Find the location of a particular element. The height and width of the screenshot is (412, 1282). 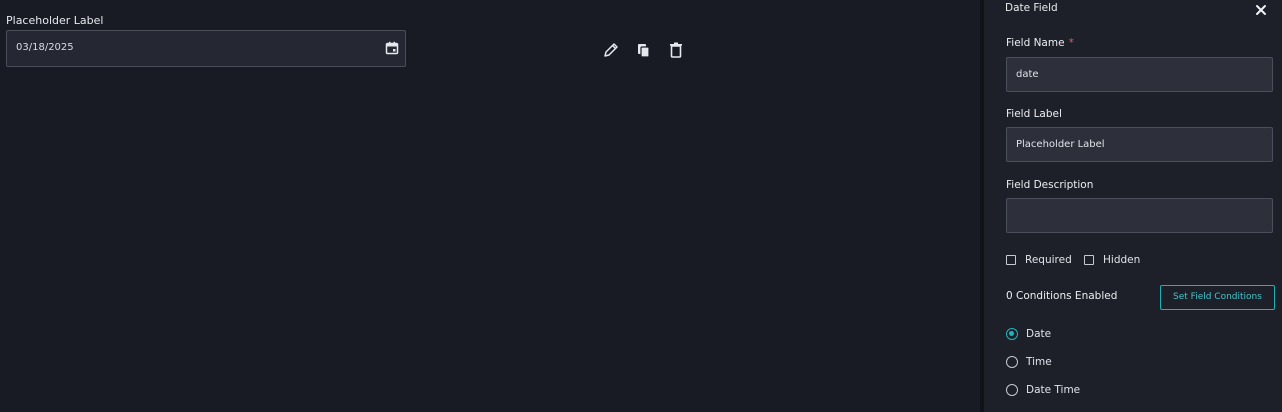

radio-option-date: Date is located at coordinates (1028, 334).